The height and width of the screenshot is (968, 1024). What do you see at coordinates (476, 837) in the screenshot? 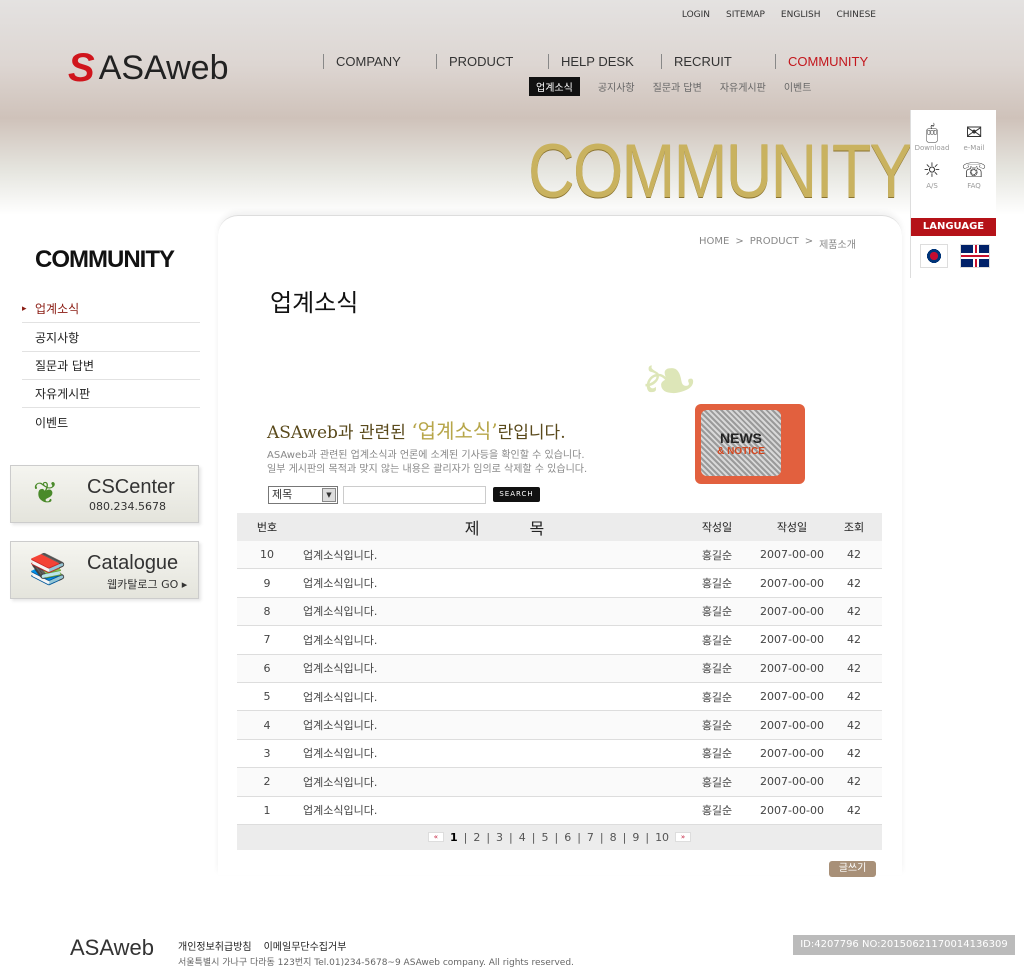
I see `page-link: 2` at bounding box center [476, 837].